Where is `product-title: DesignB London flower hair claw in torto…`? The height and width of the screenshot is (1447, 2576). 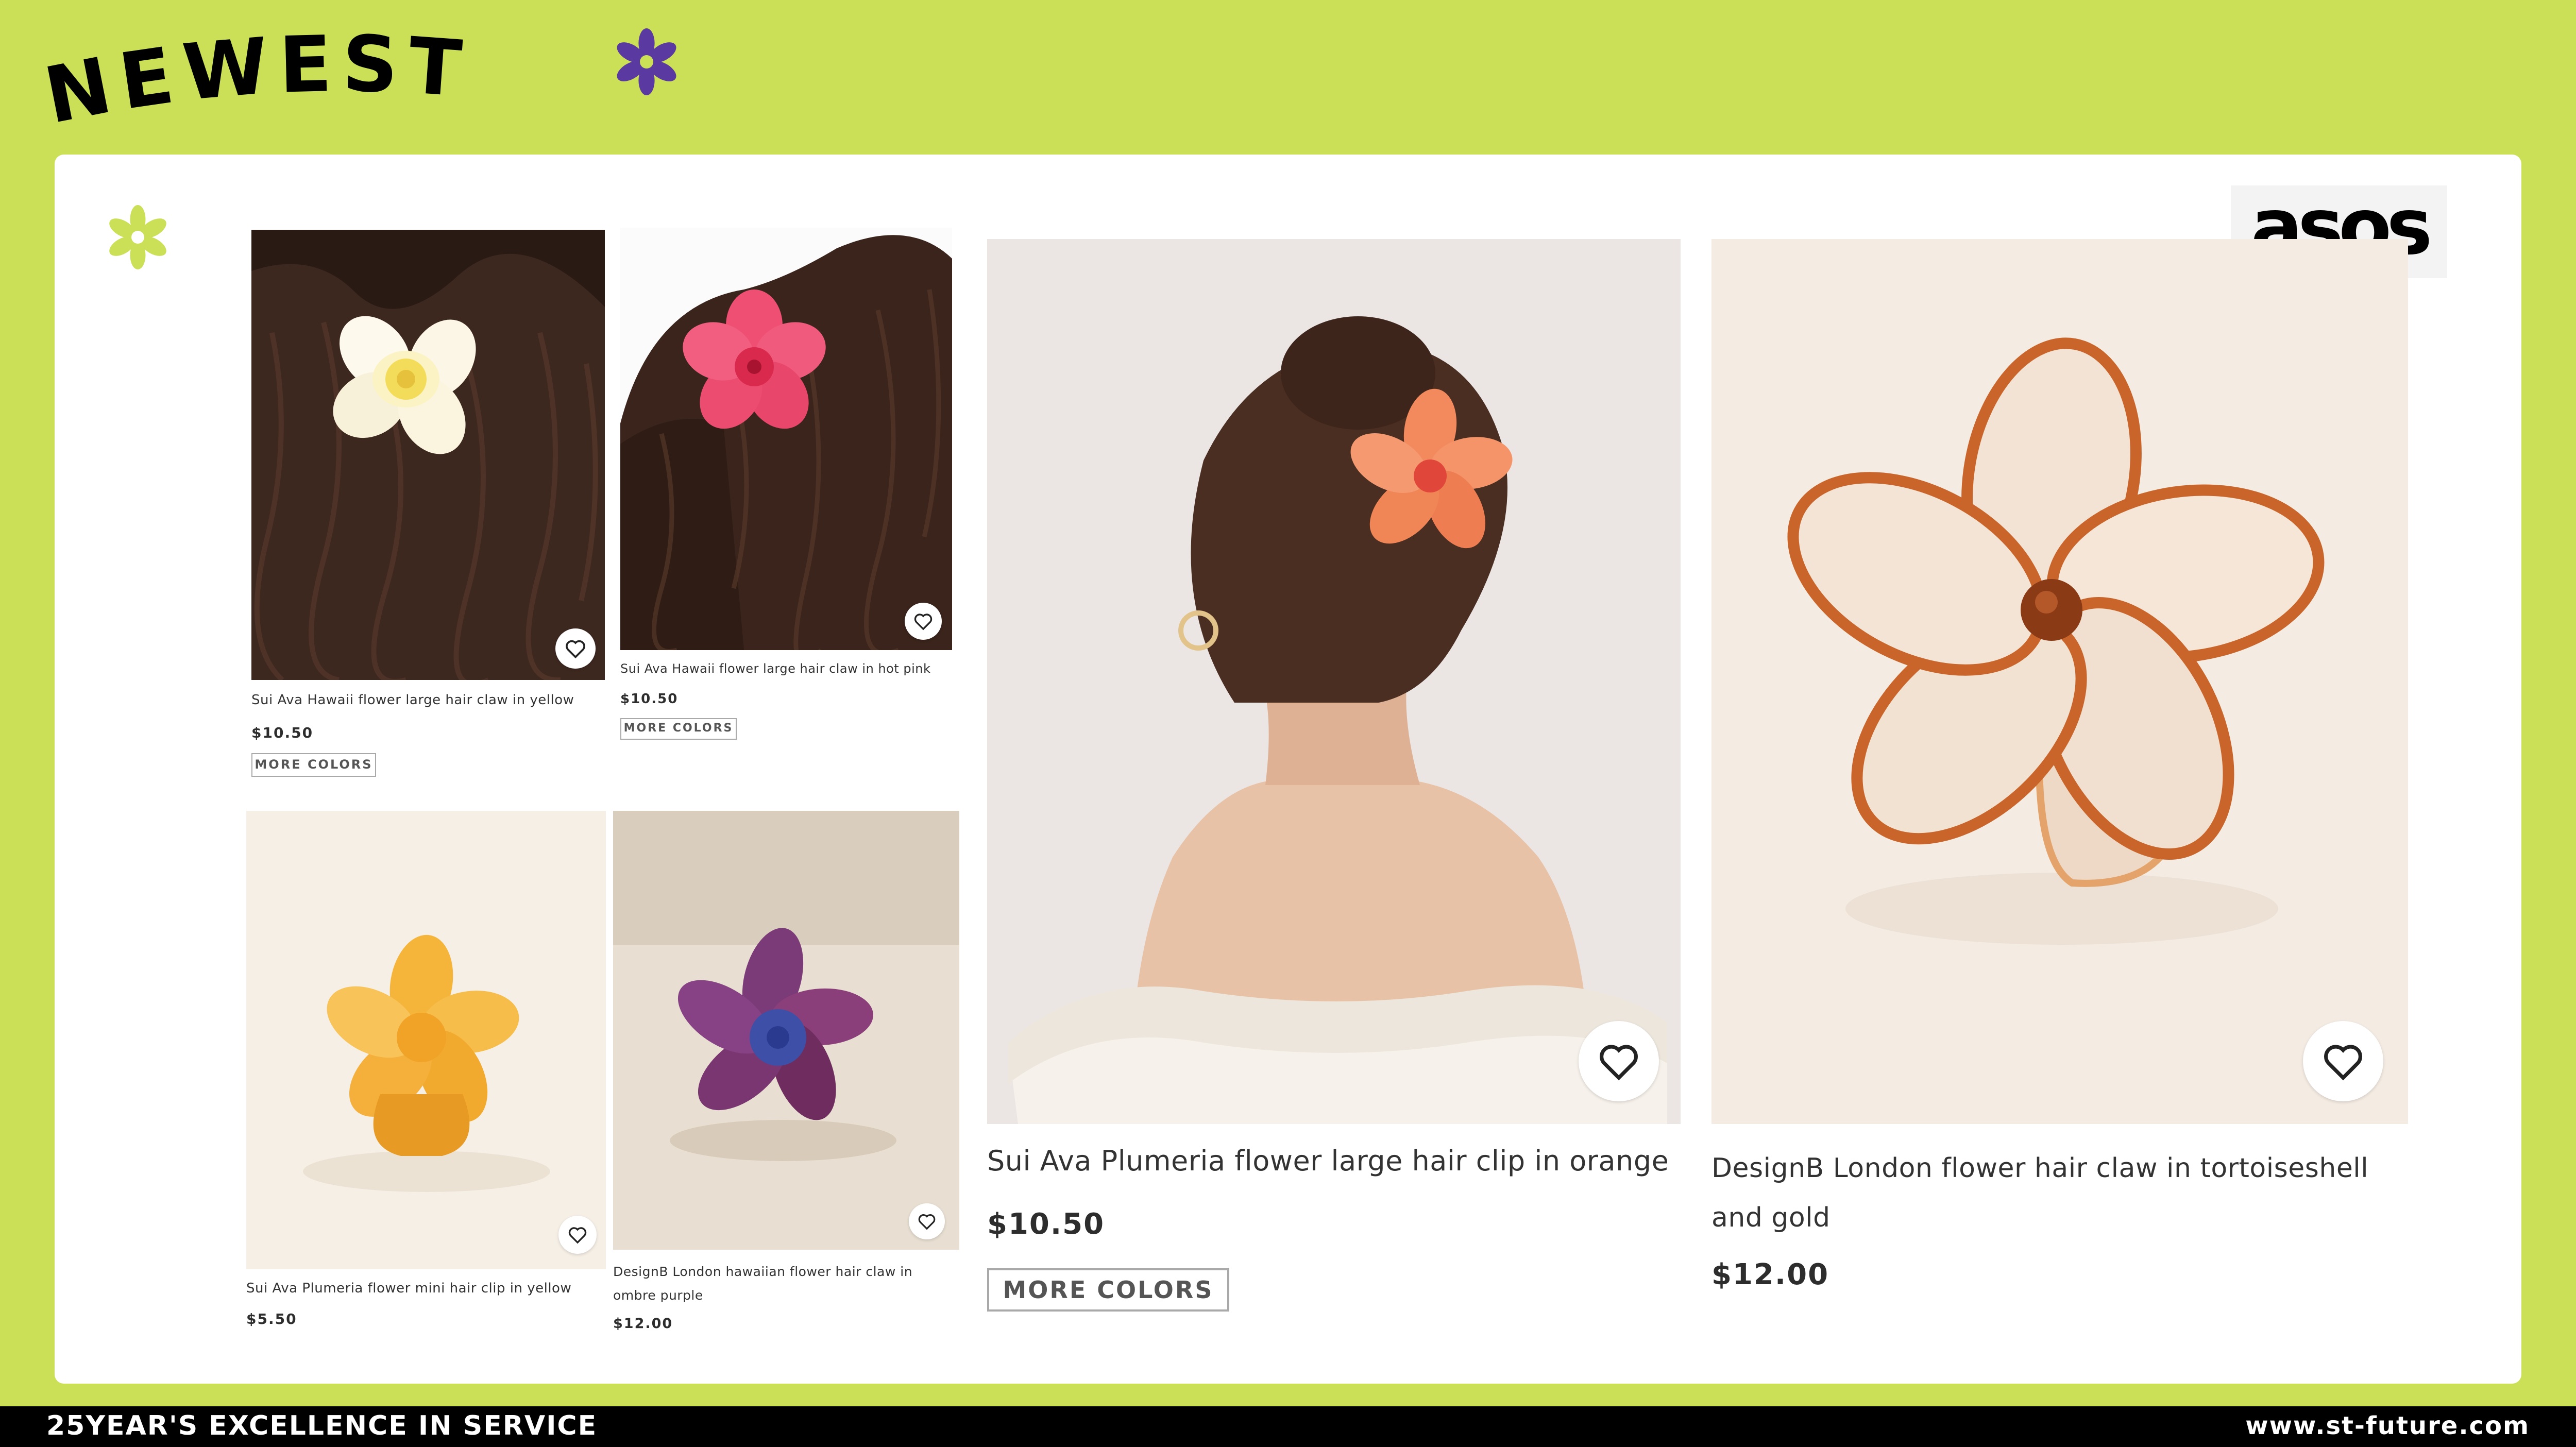
product-title: DesignB London flower hair claw in torto… is located at coordinates (2059, 1193).